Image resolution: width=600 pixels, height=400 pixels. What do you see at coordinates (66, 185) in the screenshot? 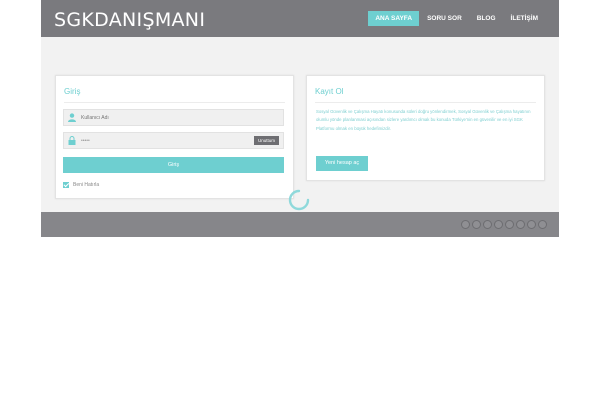
I see `remember-checkbox` at bounding box center [66, 185].